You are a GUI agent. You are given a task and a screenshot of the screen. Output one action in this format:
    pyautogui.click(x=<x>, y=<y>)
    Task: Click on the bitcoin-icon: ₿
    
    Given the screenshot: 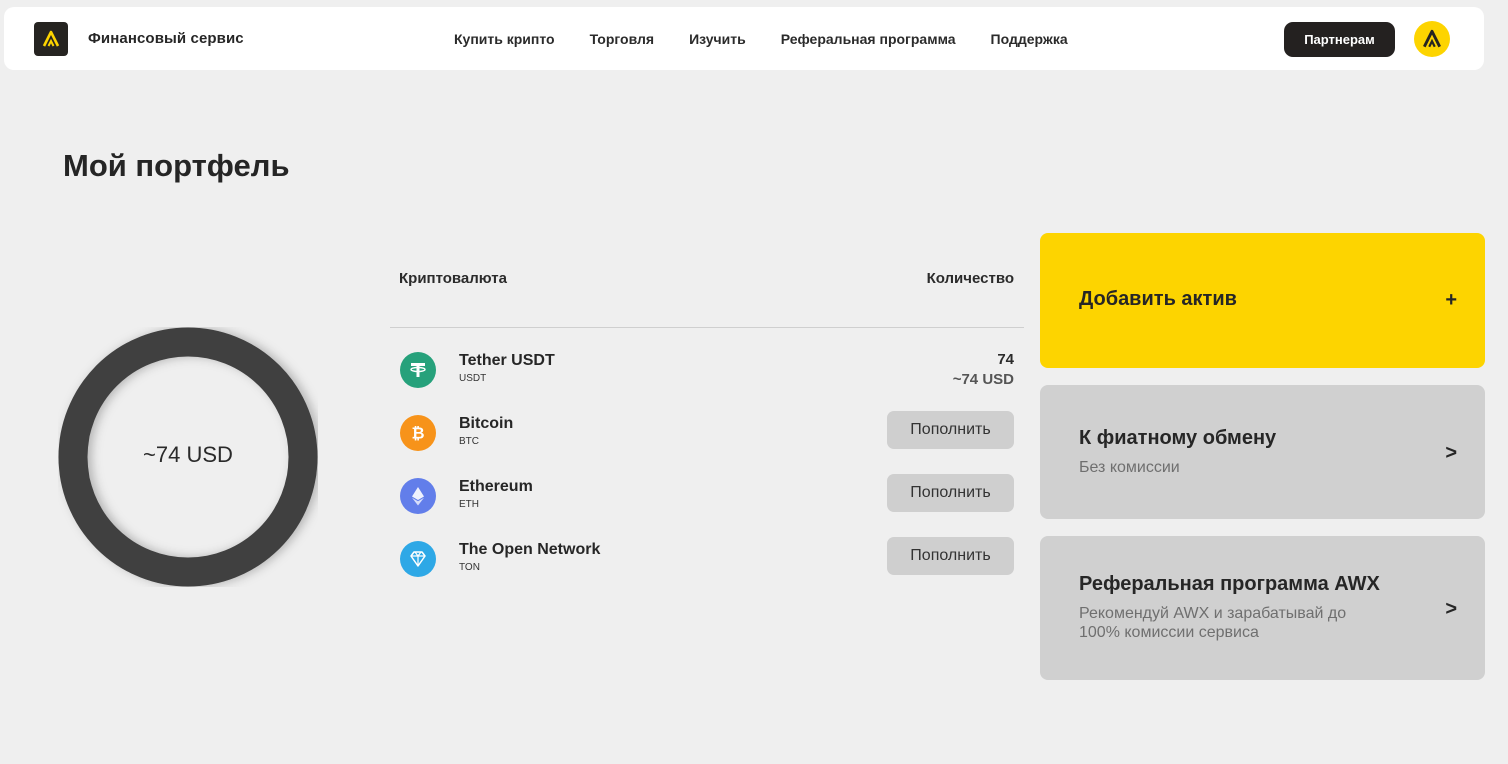 What is the action you would take?
    pyautogui.click(x=418, y=433)
    